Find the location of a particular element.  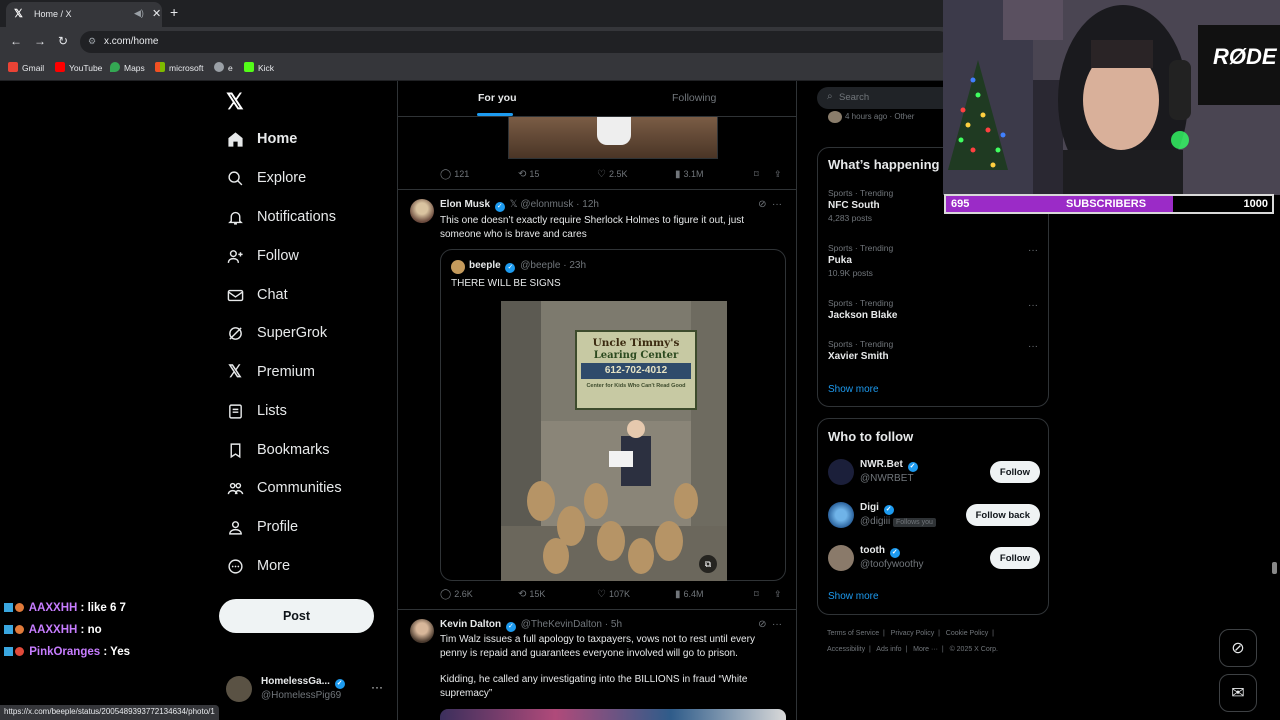

mic-brand: RØDE is located at coordinates (1245, 56).